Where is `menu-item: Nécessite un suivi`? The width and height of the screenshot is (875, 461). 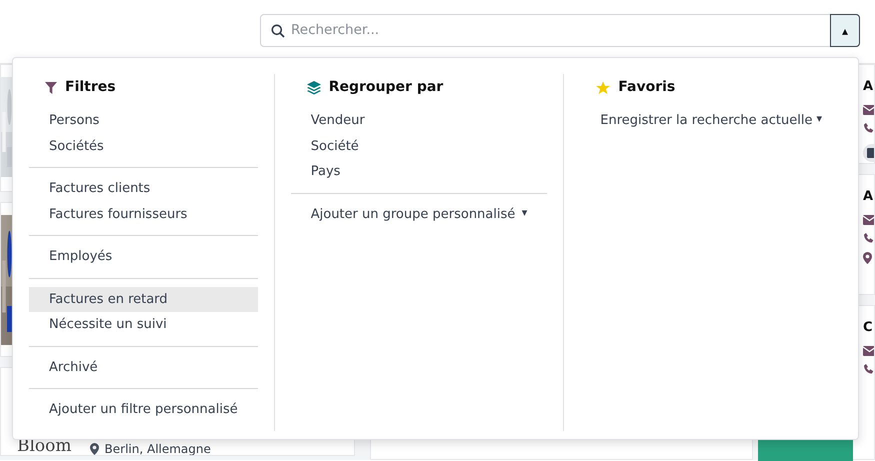
menu-item: Nécessite un suivi is located at coordinates (143, 325).